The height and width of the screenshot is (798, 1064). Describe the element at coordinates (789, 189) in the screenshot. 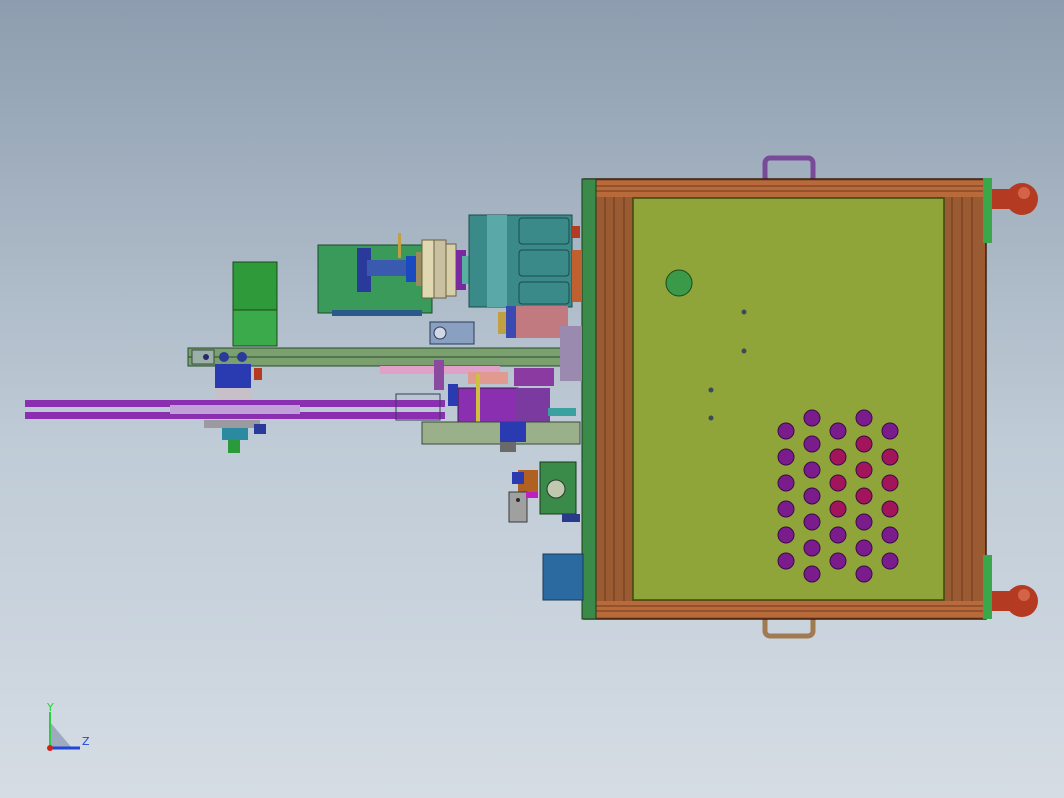

I see `top-rail` at that location.